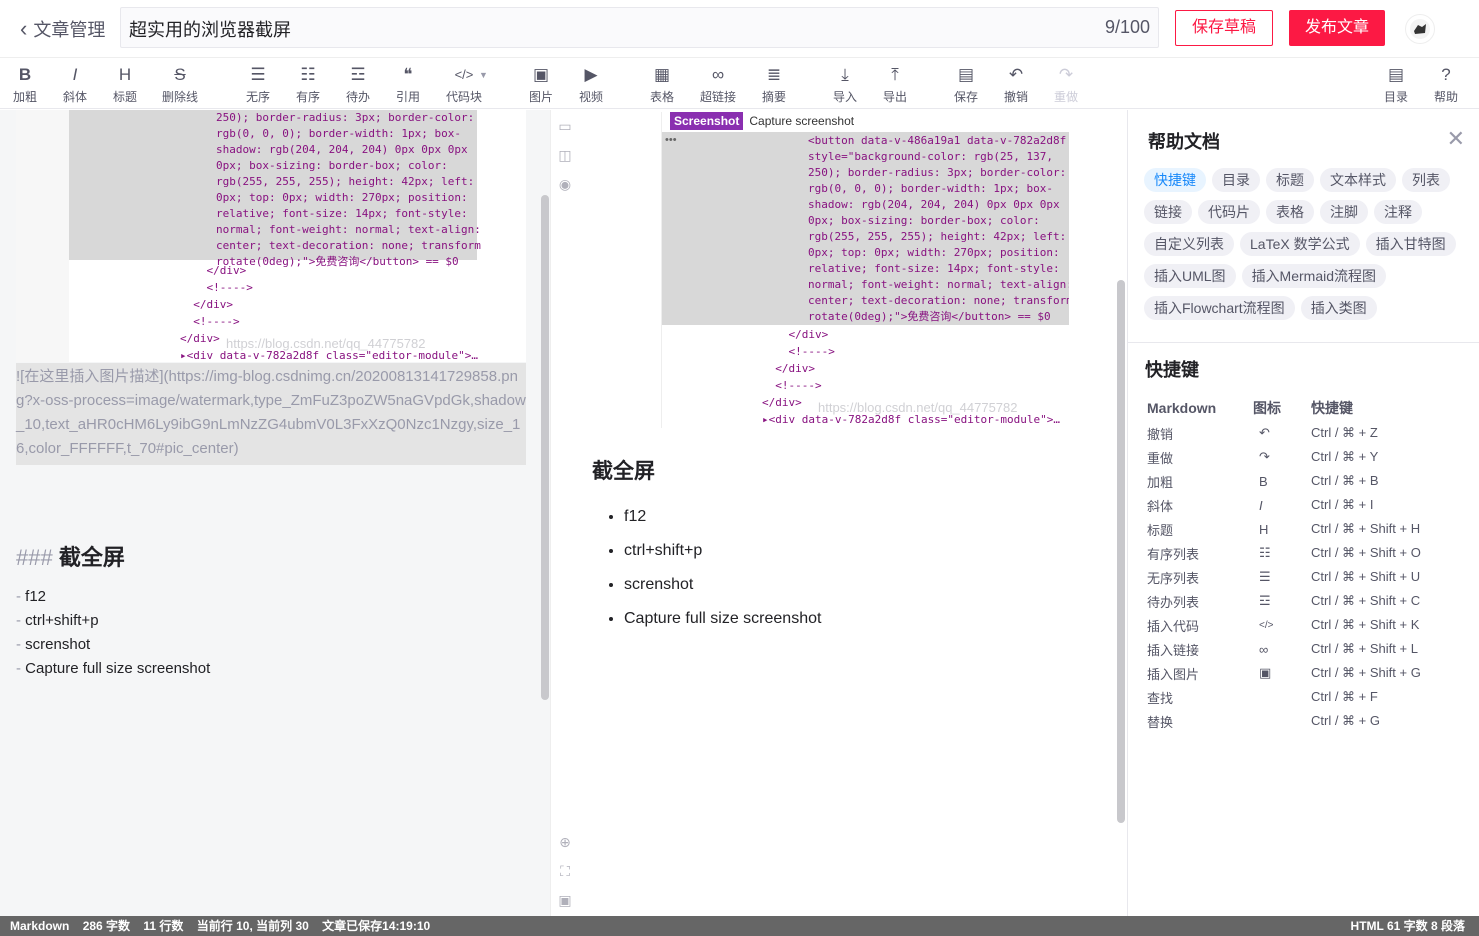 The image size is (1479, 936). Describe the element at coordinates (1426, 180) in the screenshot. I see `chip-list: 列表` at that location.